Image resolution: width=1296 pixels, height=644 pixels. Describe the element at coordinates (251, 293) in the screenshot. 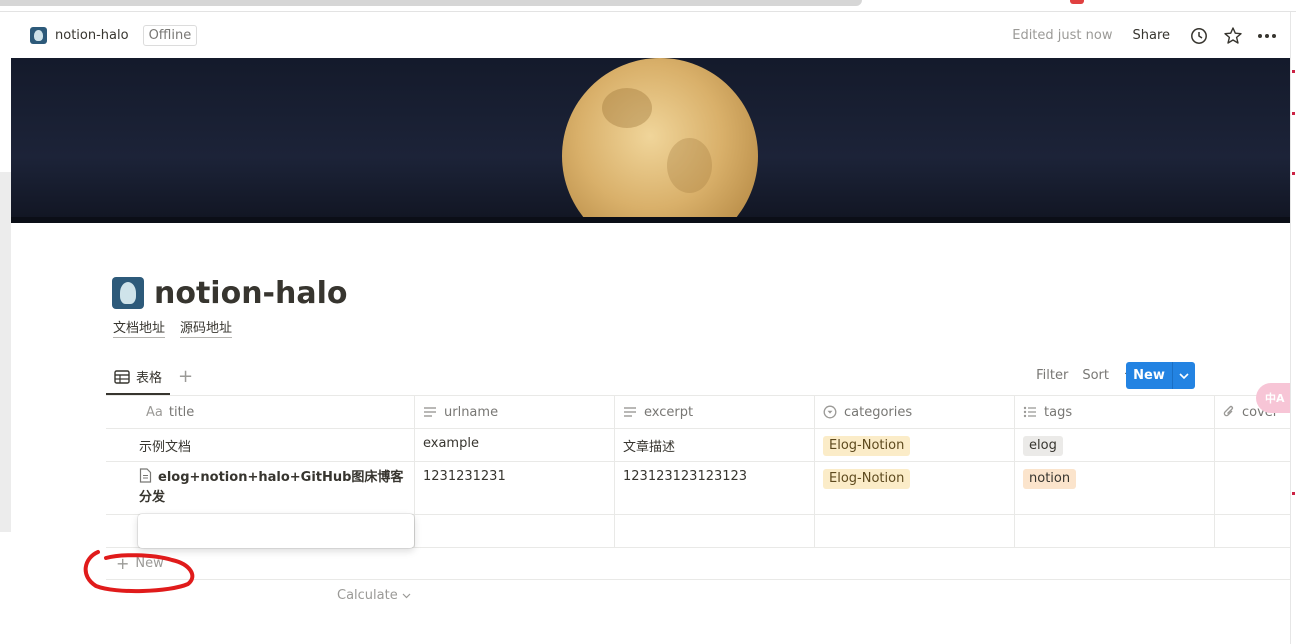

I see `page-title: notion-halo` at that location.